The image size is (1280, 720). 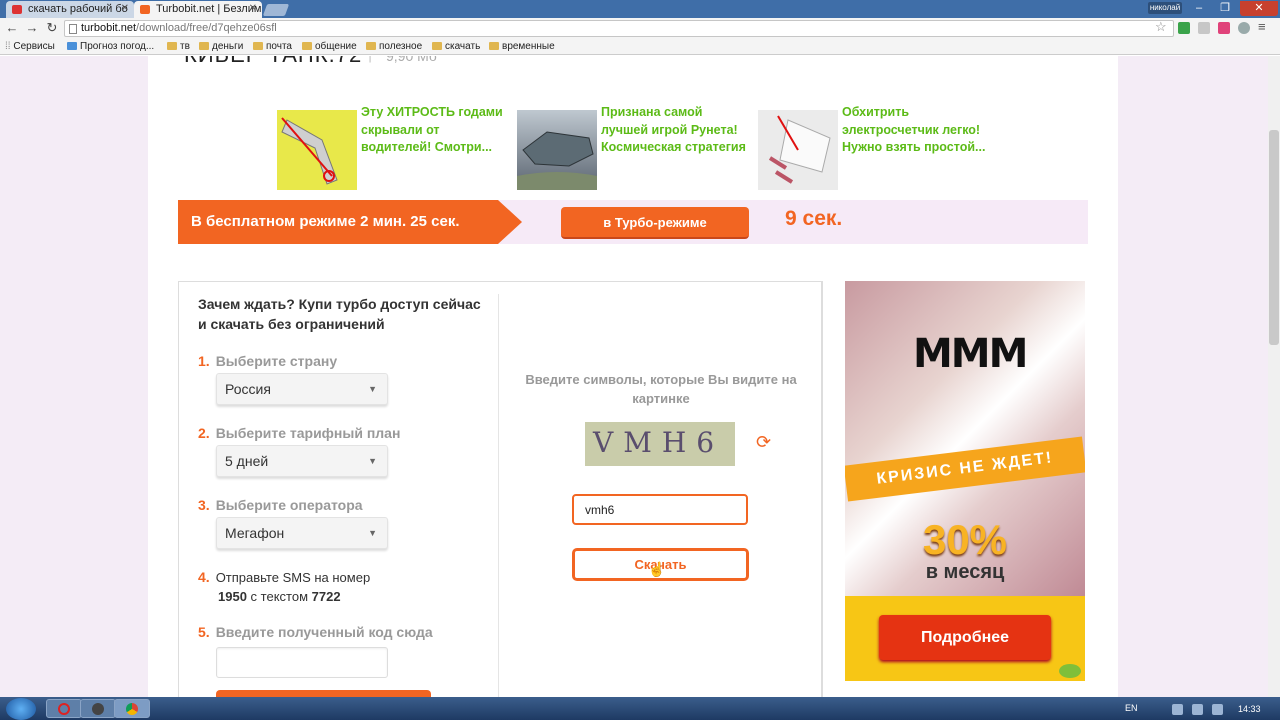 I want to click on captcha-image: VMH6, so click(x=660, y=444).